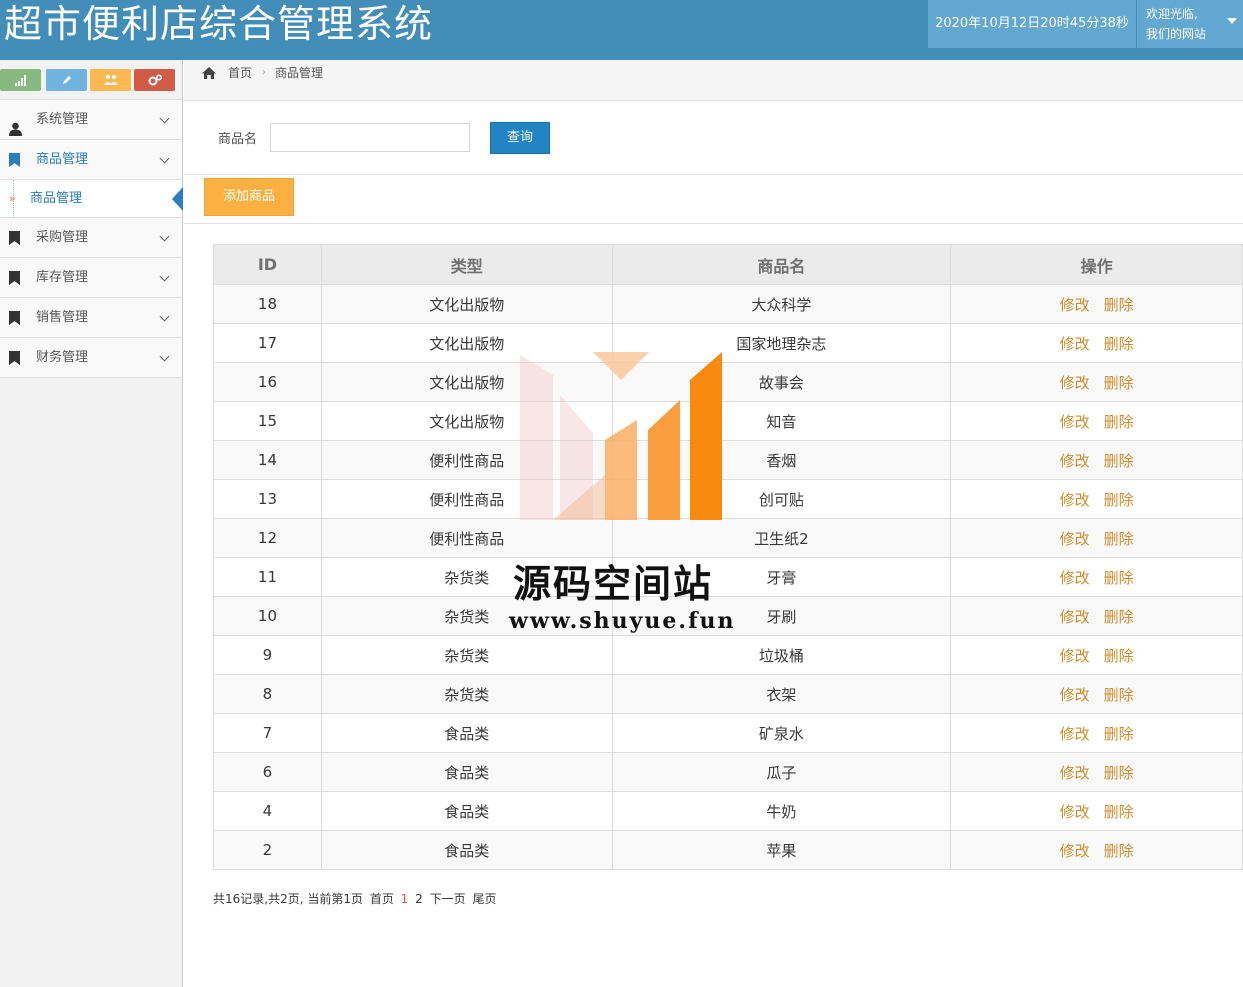  I want to click on cell-name: 衣架, so click(781, 694).